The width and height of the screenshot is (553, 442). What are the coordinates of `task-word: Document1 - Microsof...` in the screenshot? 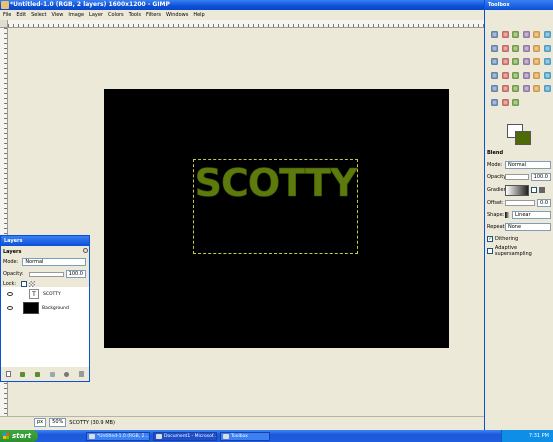 It's located at (185, 436).